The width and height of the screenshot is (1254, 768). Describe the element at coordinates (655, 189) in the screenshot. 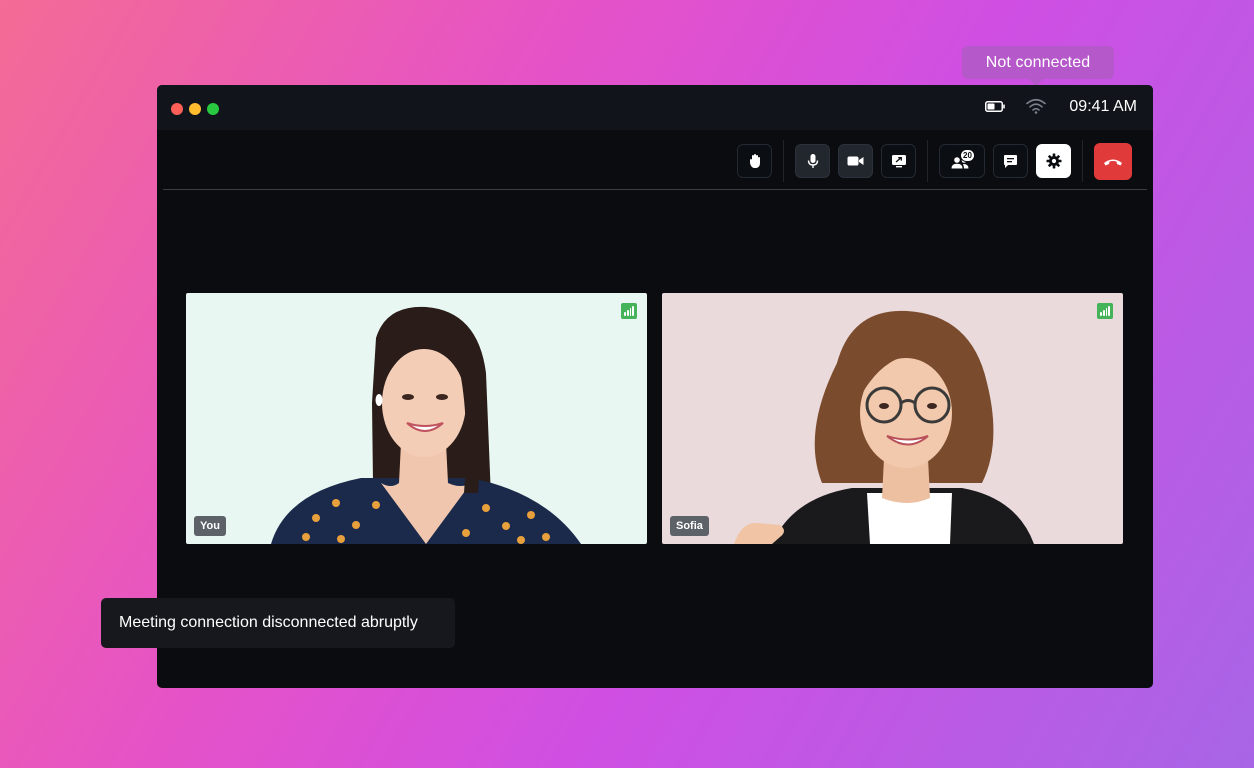

I see `toolbar-divider` at that location.